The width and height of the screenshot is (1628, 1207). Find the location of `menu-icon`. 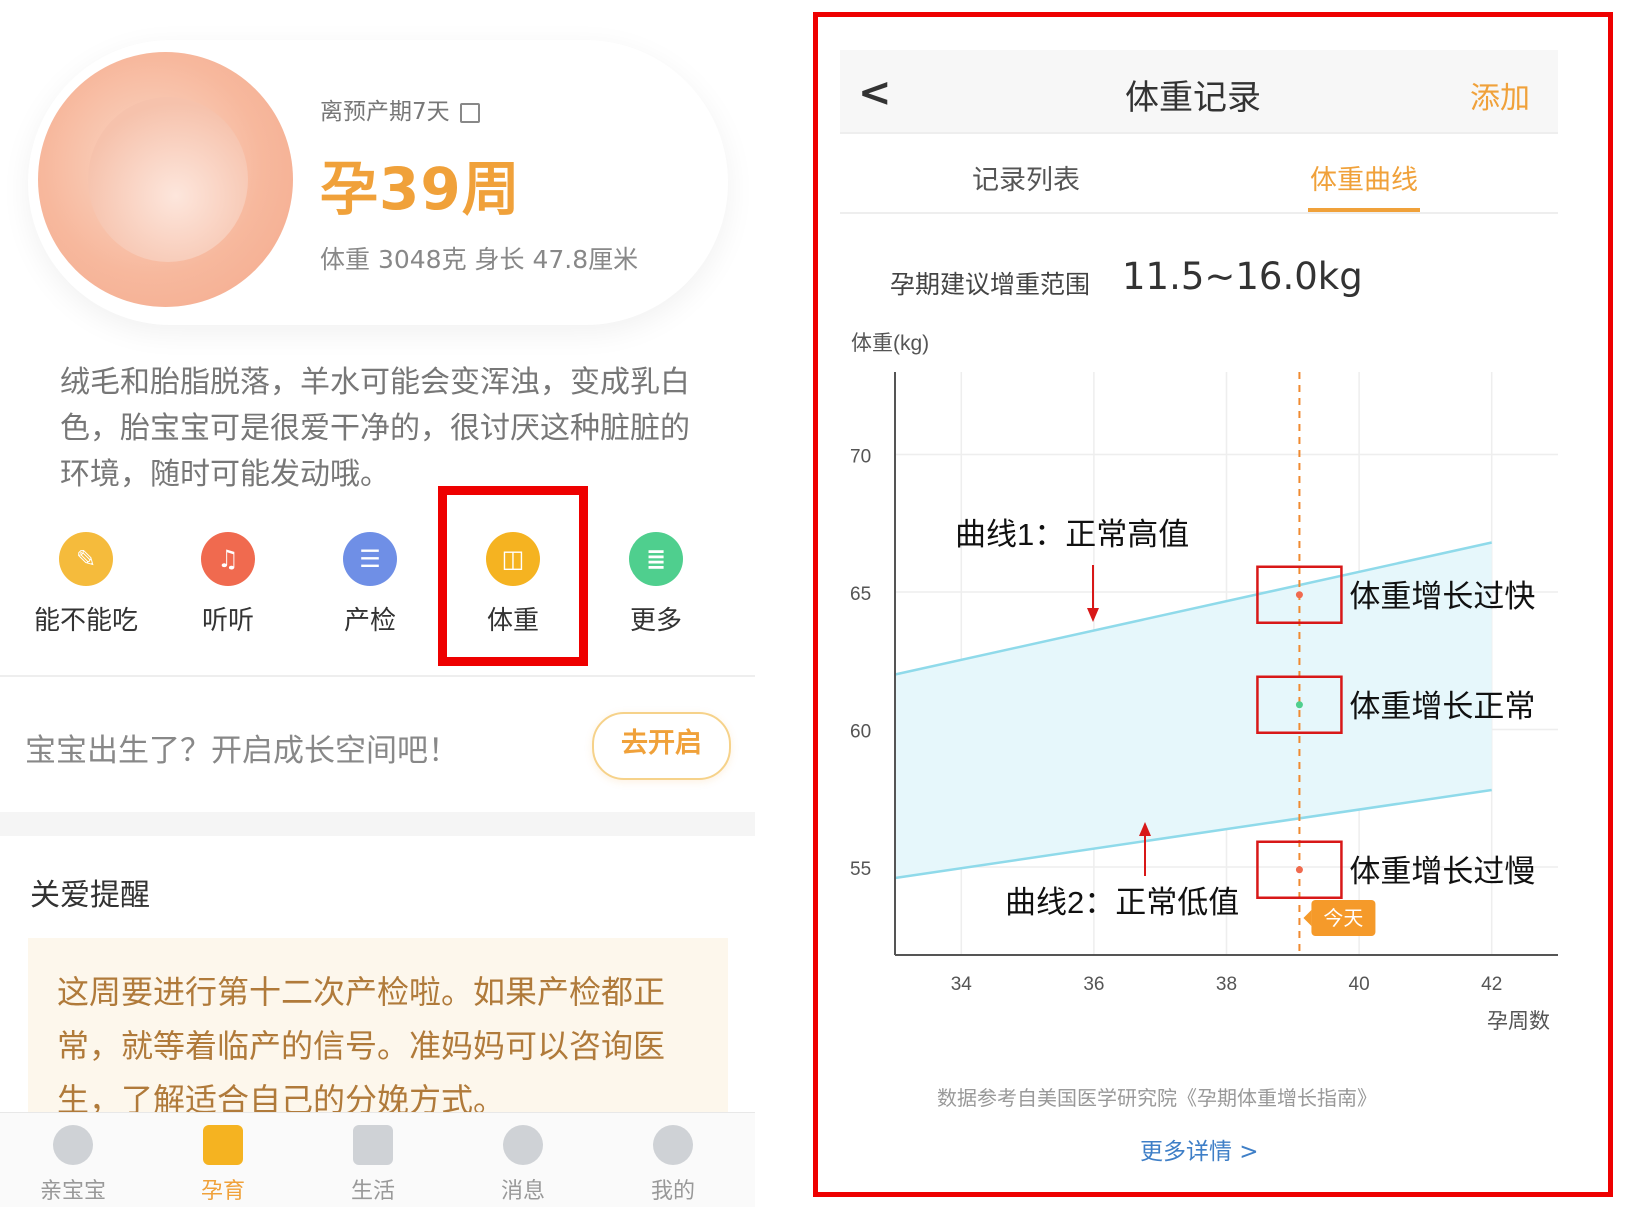

menu-icon is located at coordinates (223, 1145).